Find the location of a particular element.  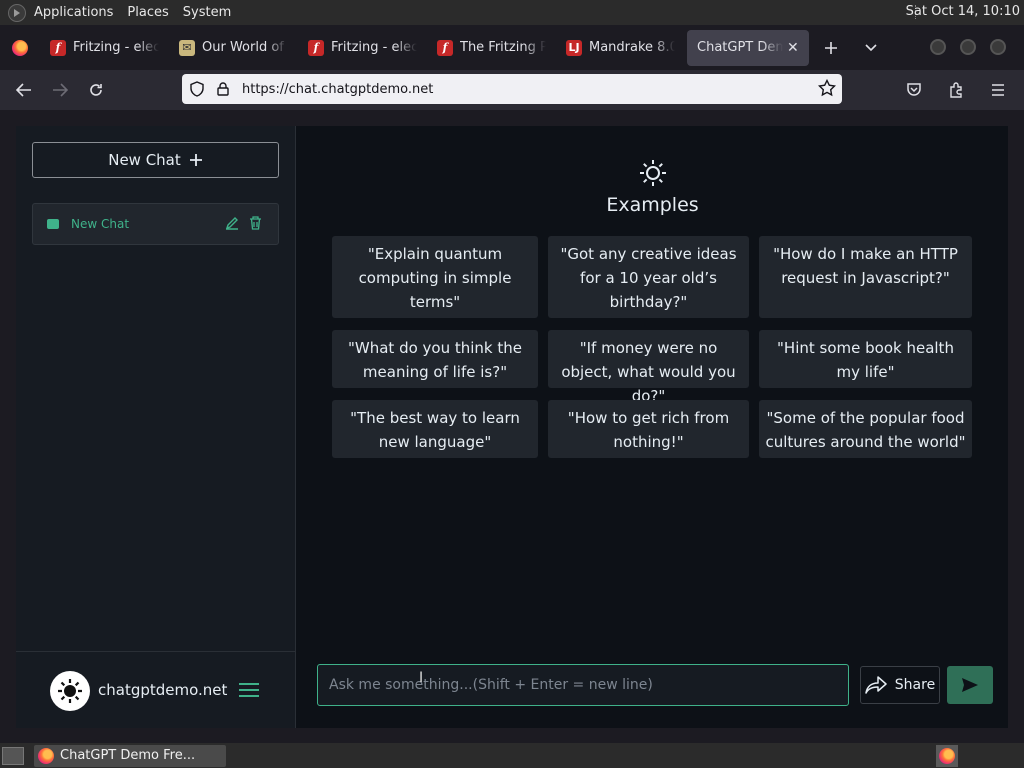

plus-icon is located at coordinates (195, 160).